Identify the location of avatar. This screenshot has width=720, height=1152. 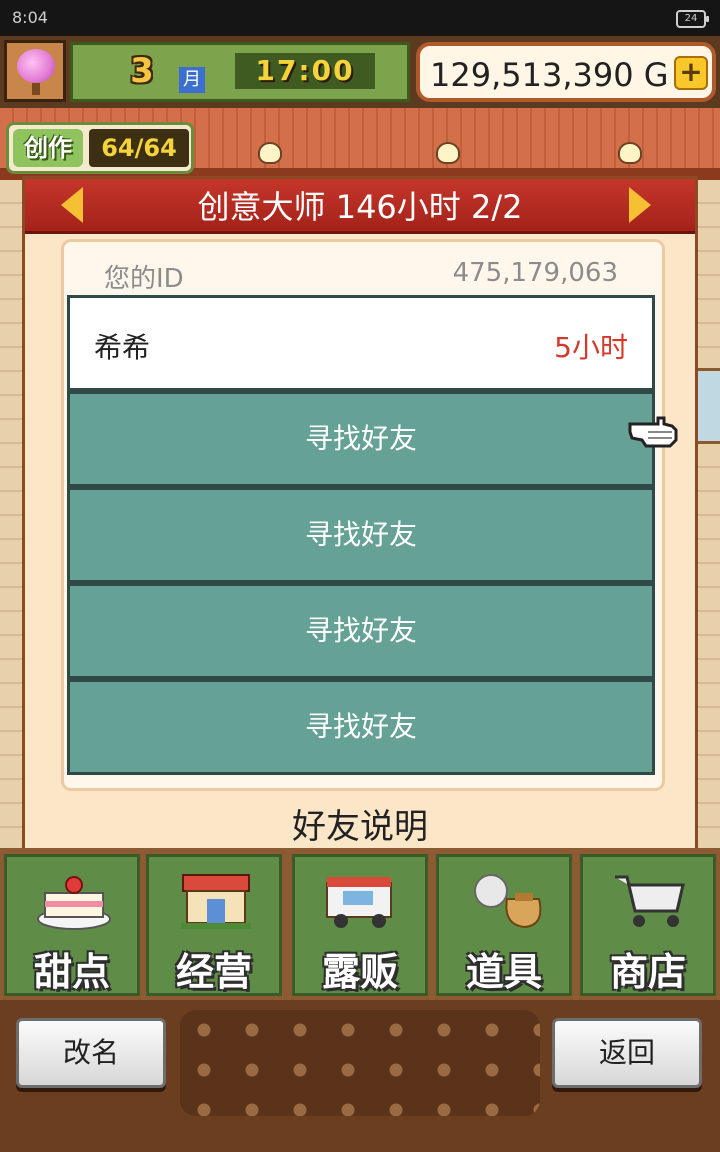
(35, 71).